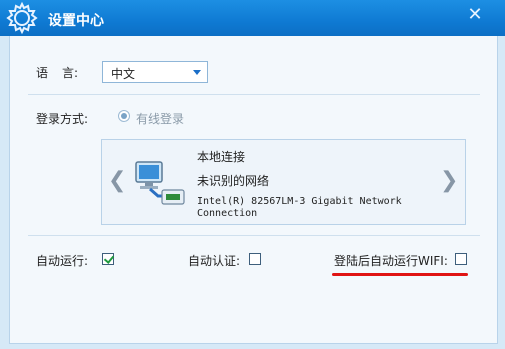 The image size is (505, 349). What do you see at coordinates (70, 73) in the screenshot?
I see `language-label-part2: 言:` at bounding box center [70, 73].